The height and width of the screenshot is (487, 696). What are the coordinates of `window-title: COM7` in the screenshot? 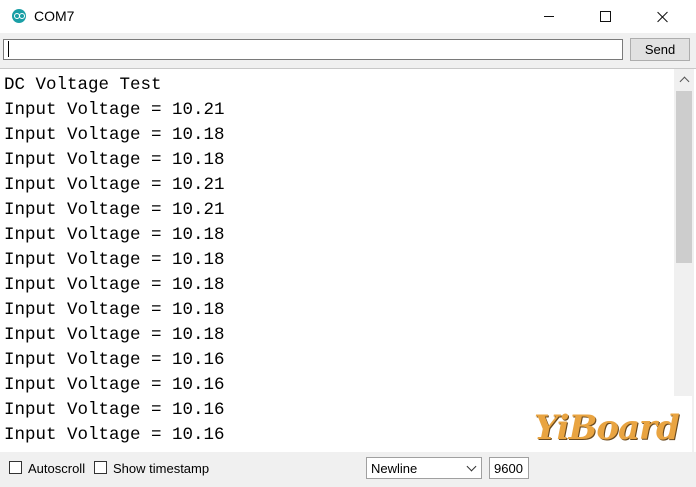 It's located at (54, 16).